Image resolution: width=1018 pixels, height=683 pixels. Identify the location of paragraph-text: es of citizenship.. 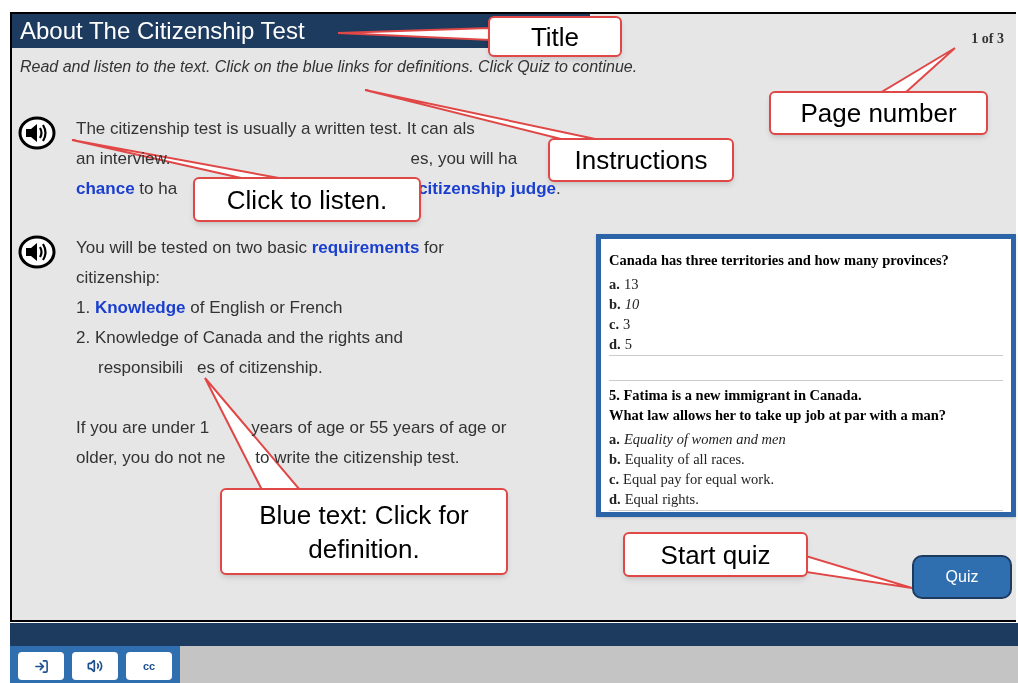
(260, 367).